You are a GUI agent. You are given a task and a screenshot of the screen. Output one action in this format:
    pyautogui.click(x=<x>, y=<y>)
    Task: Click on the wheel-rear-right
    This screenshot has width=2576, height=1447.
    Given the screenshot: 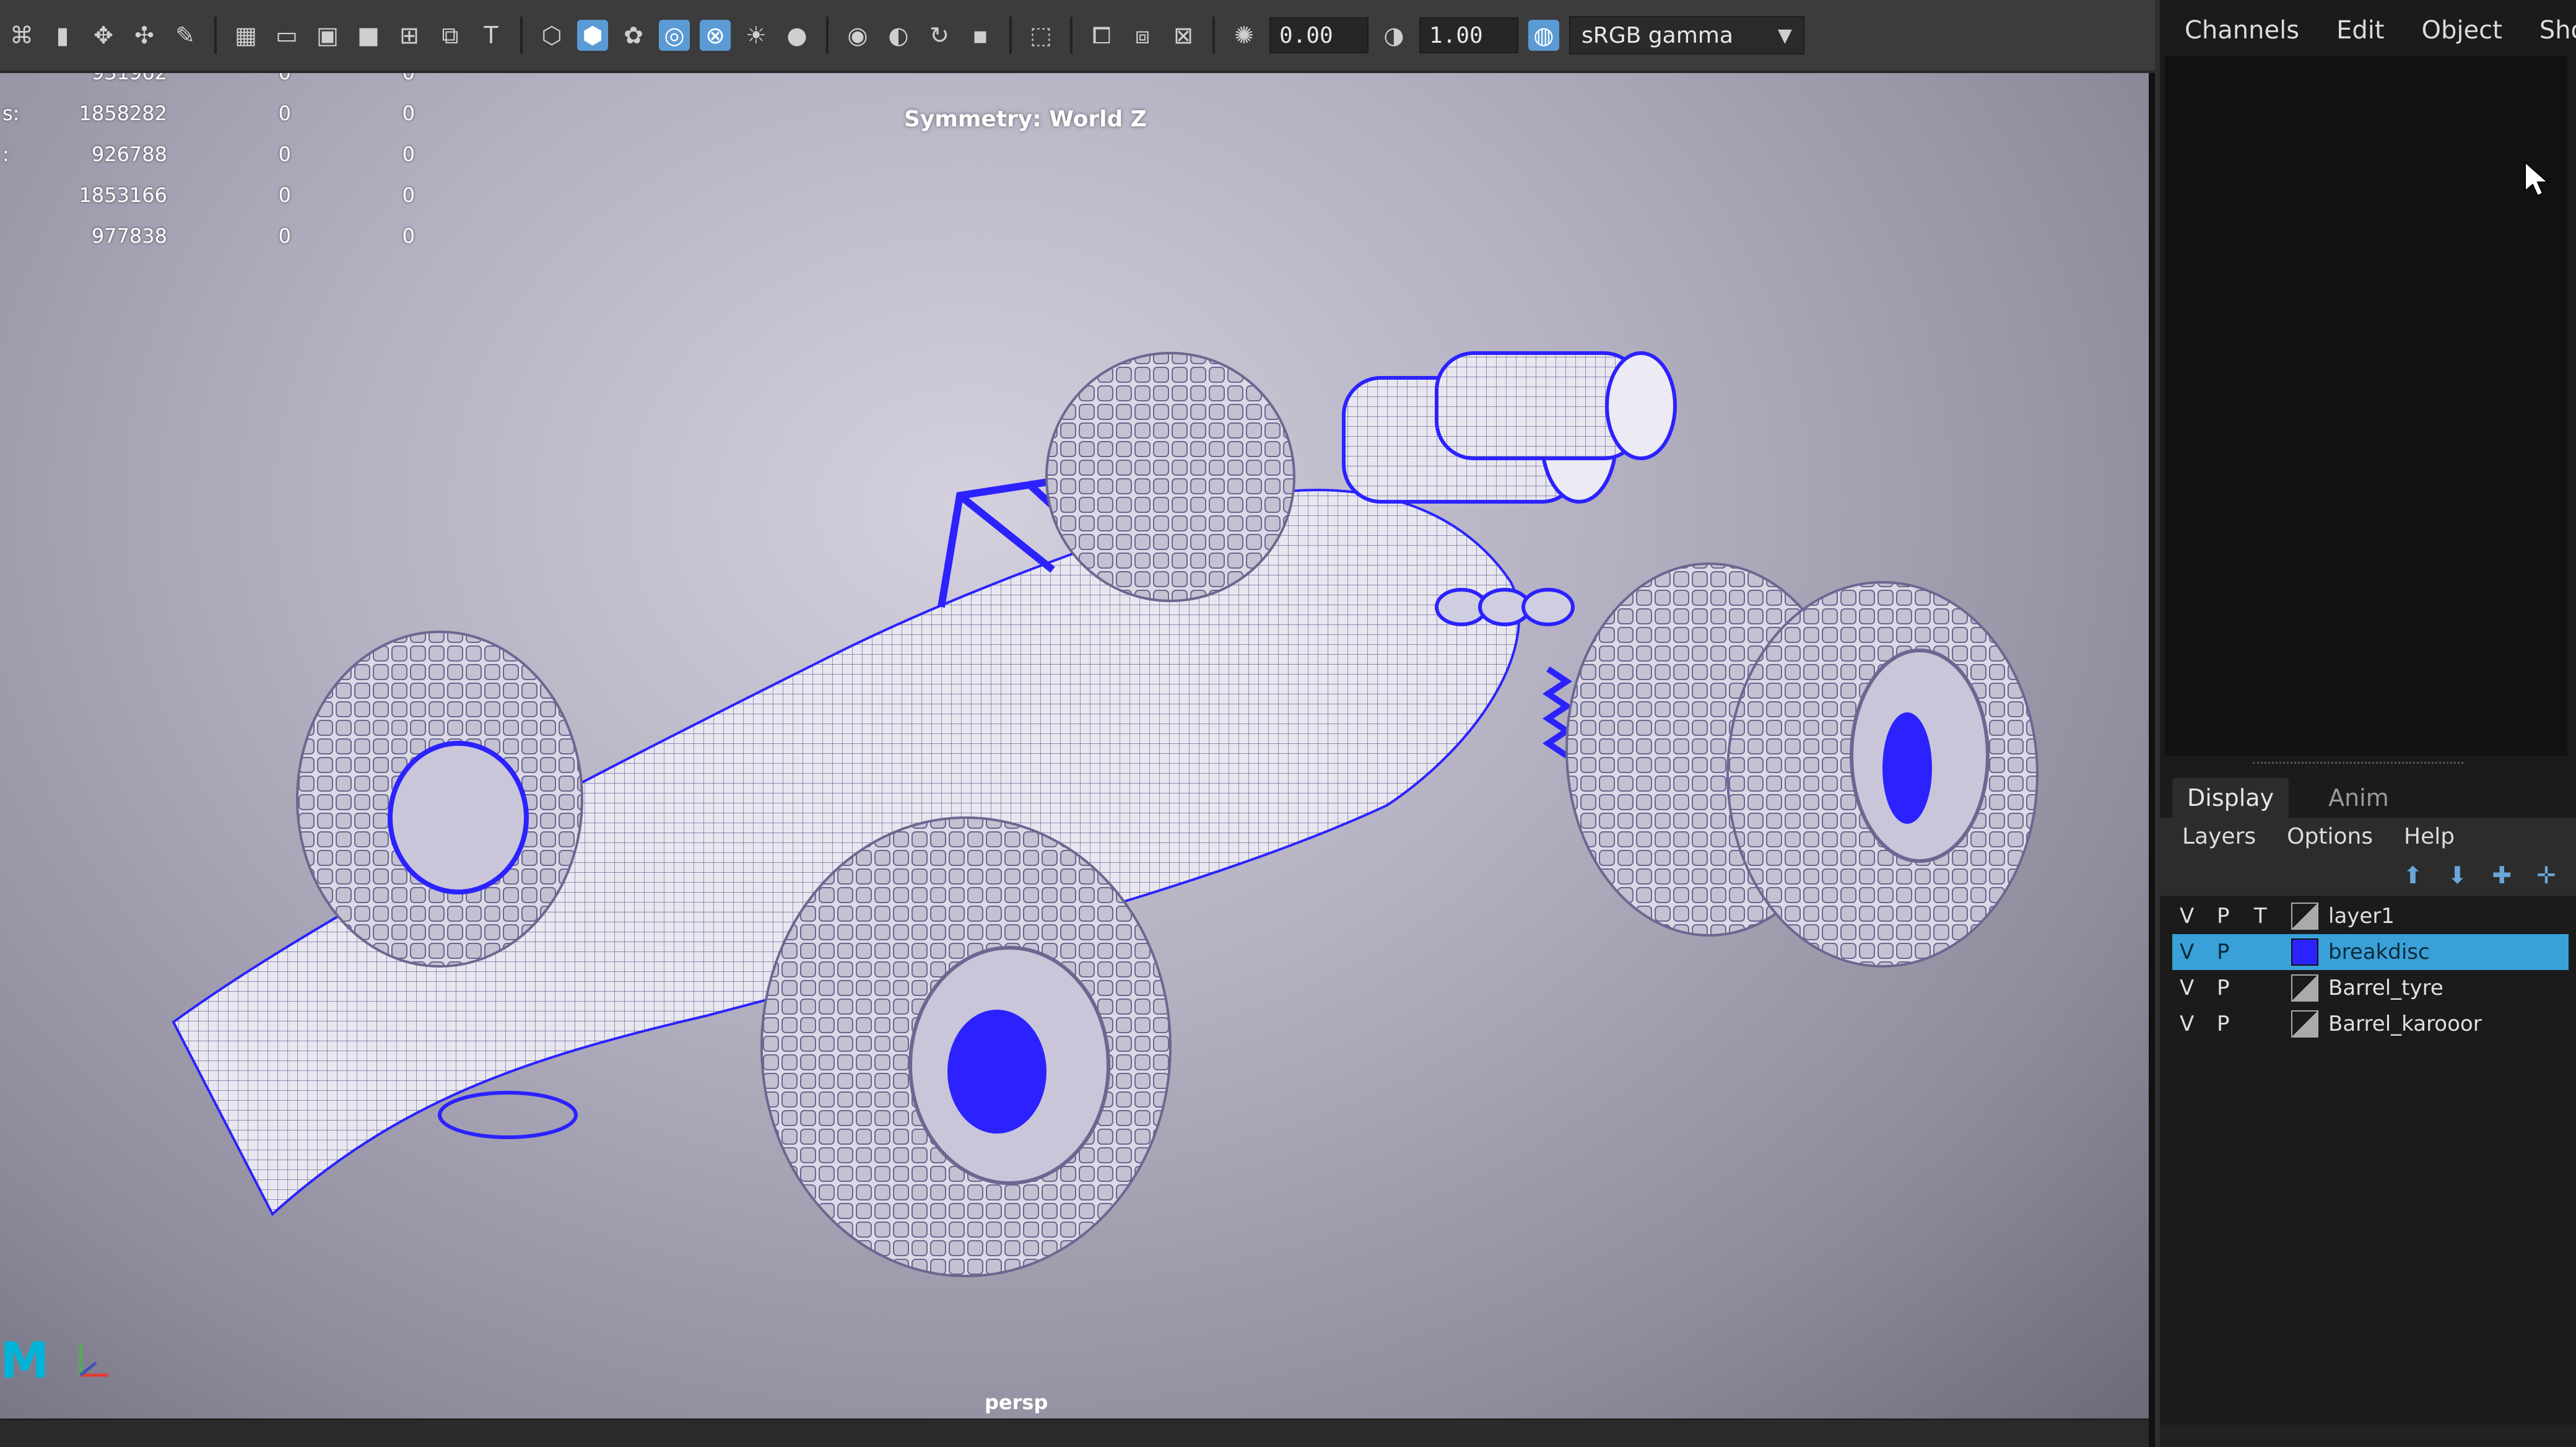 What is the action you would take?
    pyautogui.click(x=1170, y=477)
    